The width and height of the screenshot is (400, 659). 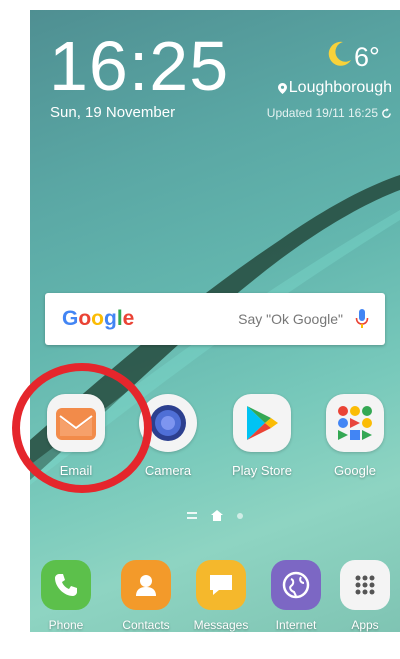 I want to click on messages-icon, so click(x=221, y=585).